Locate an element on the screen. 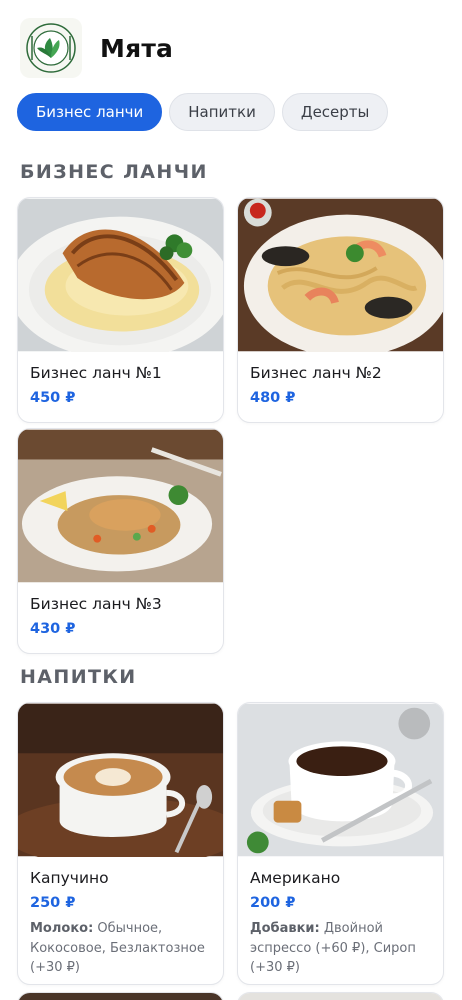 The image size is (462, 1000). item-name: Американо is located at coordinates (295, 878).